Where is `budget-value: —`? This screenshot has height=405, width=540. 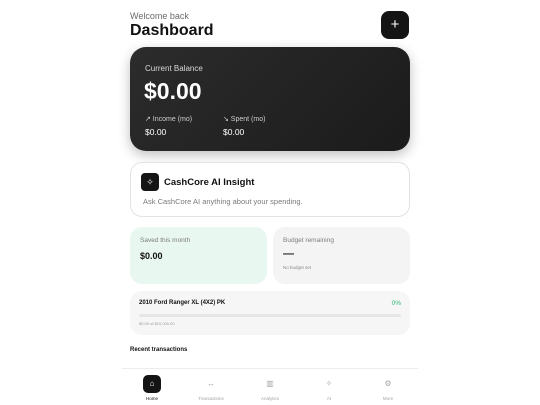
budget-value: — is located at coordinates (288, 254).